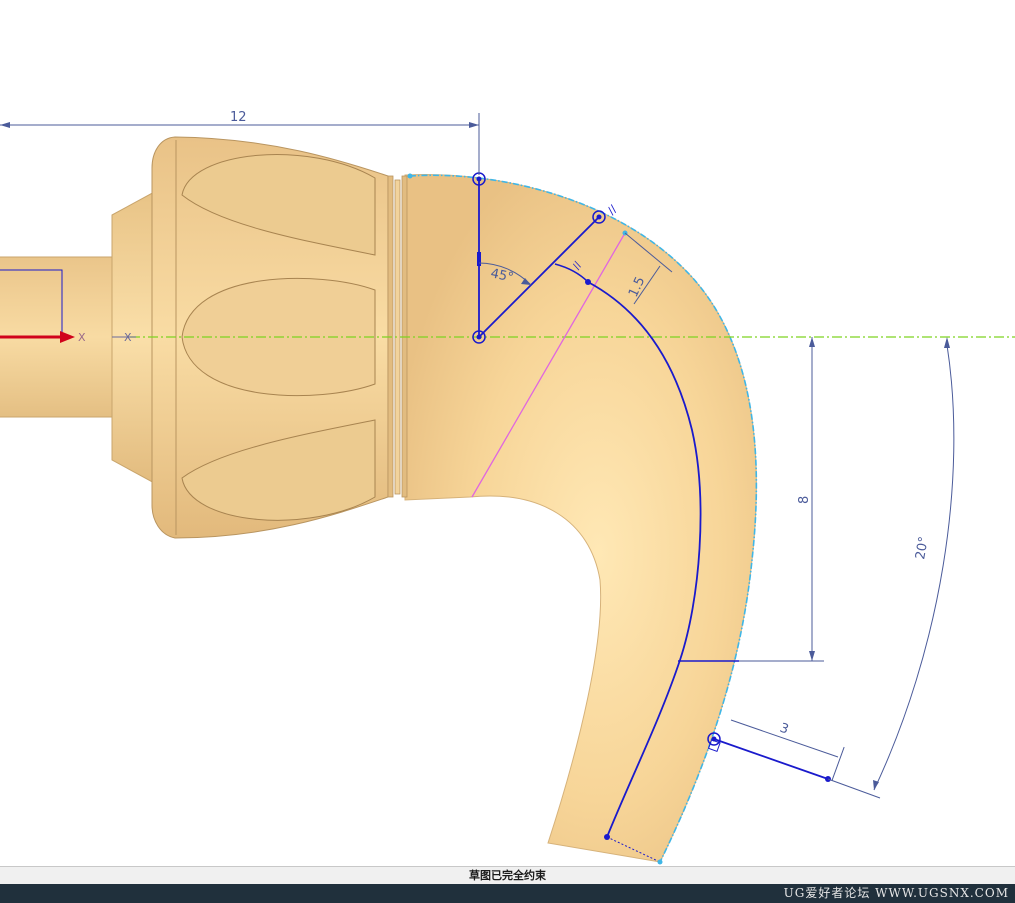 This screenshot has height=903, width=1015. Describe the element at coordinates (128, 337) in the screenshot. I see `axis-x-label-2: X` at that location.